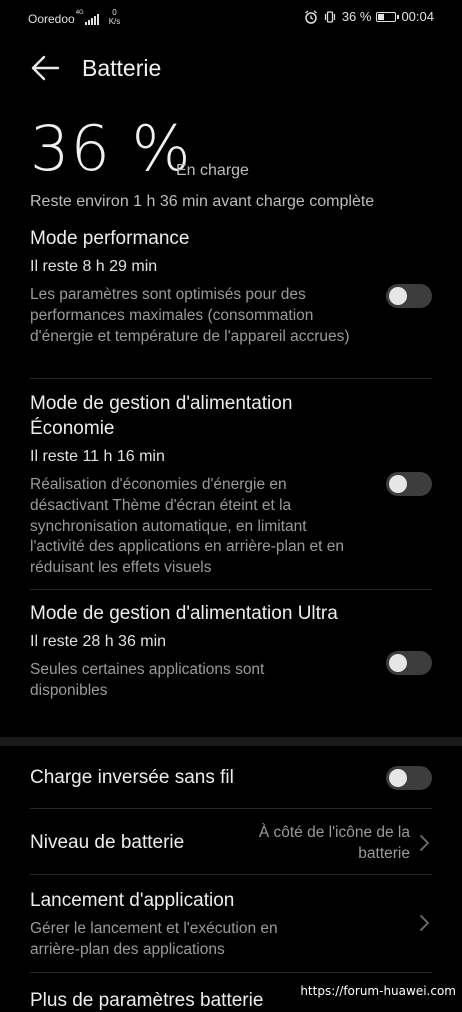  Describe the element at coordinates (132, 778) in the screenshot. I see `reverse-charge-title: Charge inversée sans fil` at that location.